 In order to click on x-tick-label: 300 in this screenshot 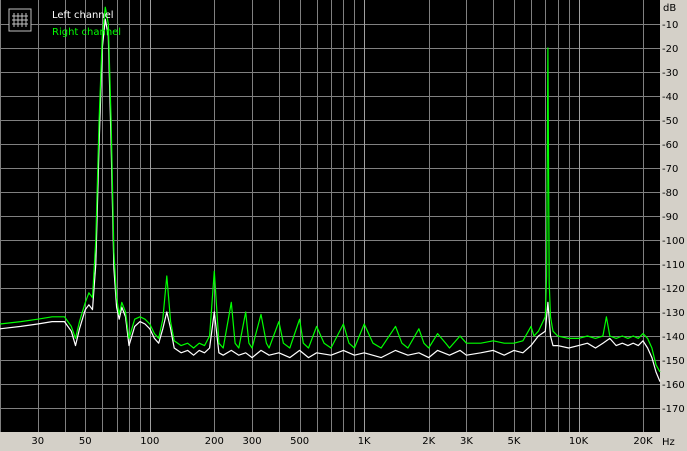, I will do `click(252, 441)`.